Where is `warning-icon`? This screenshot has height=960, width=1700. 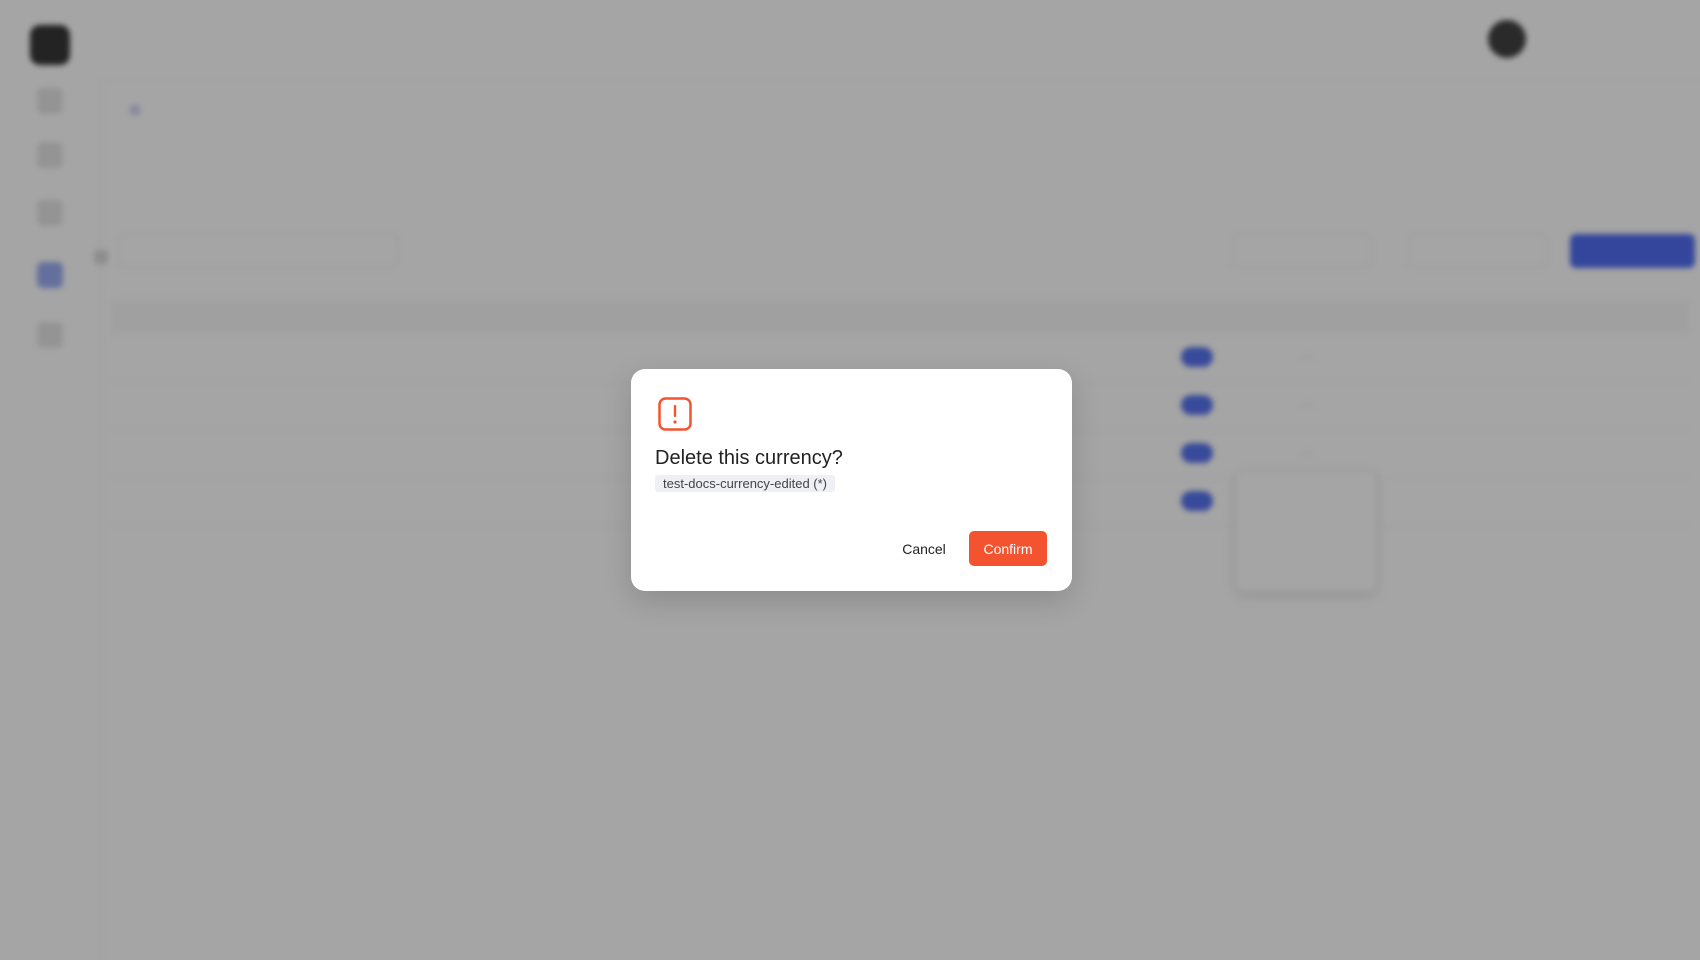 warning-icon is located at coordinates (675, 414).